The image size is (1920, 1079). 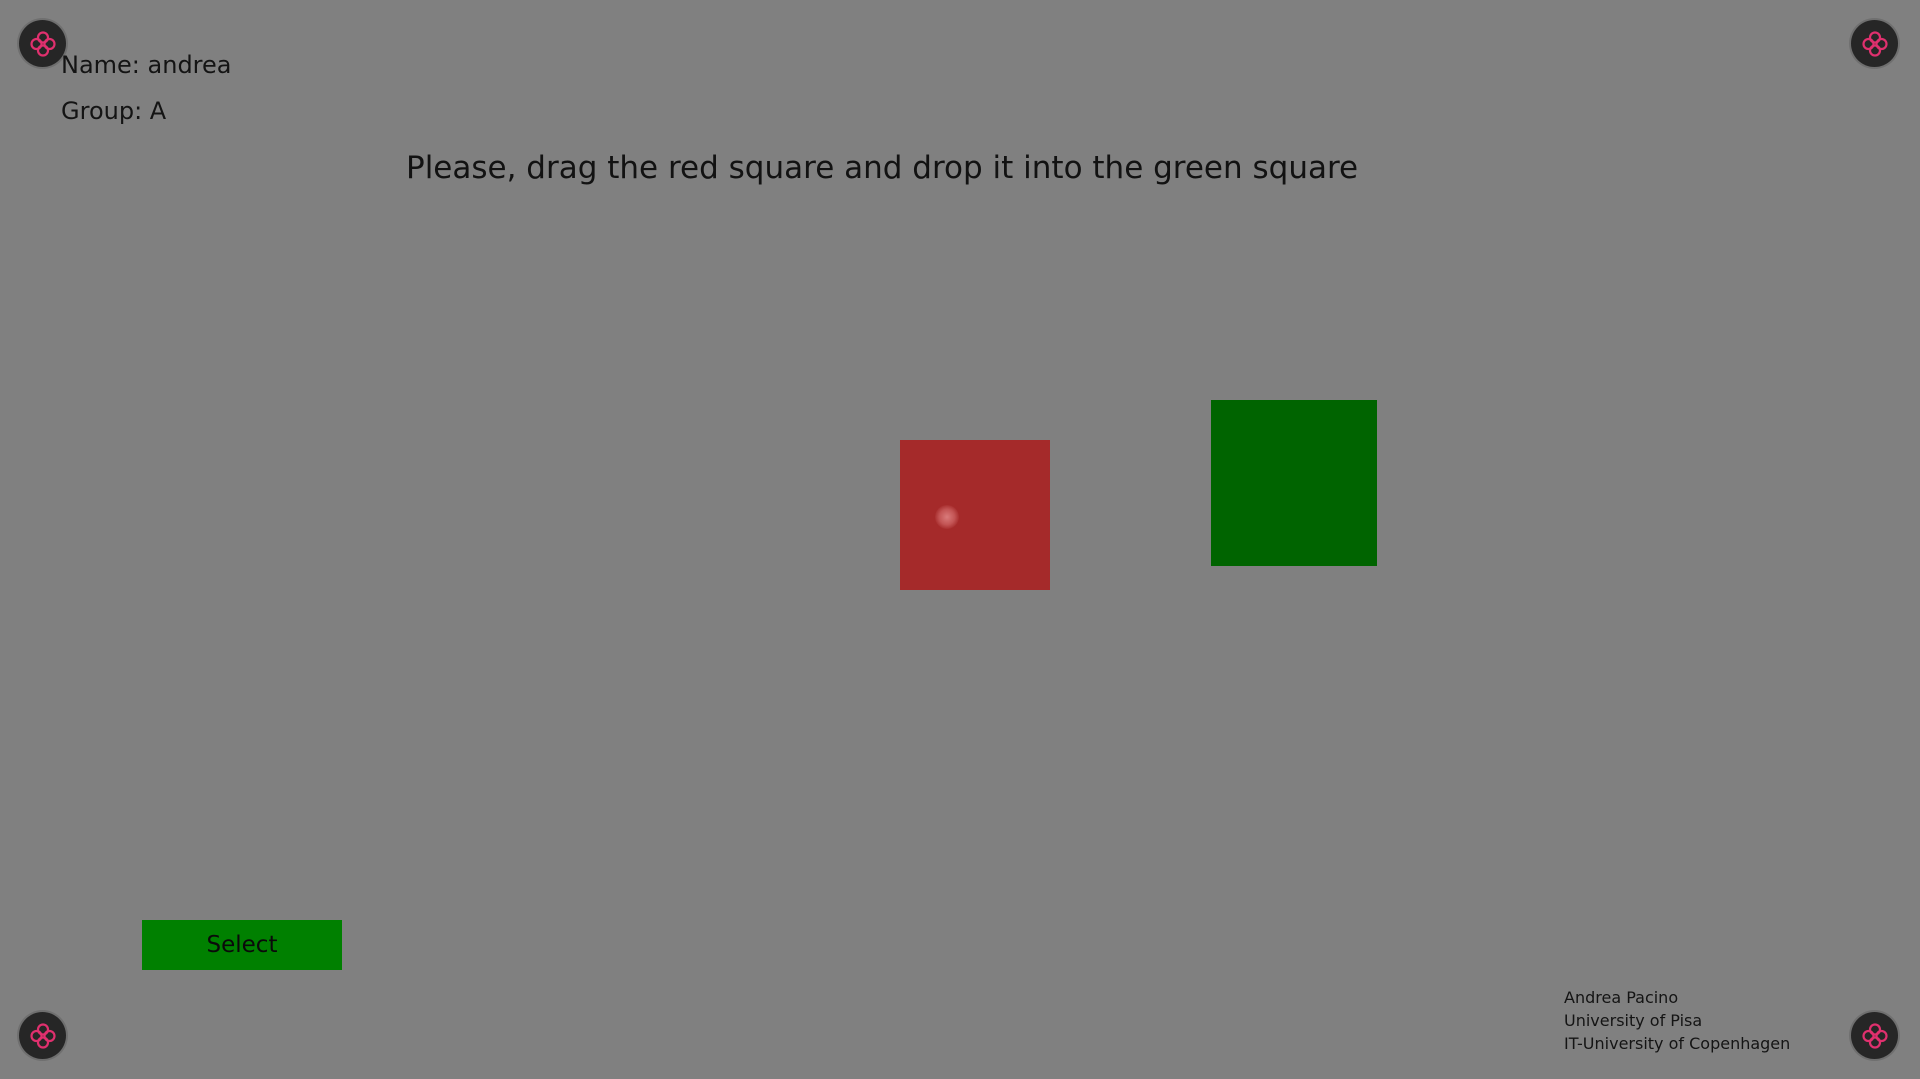 I want to click on corner-marker-bottom-right, so click(x=1874, y=1035).